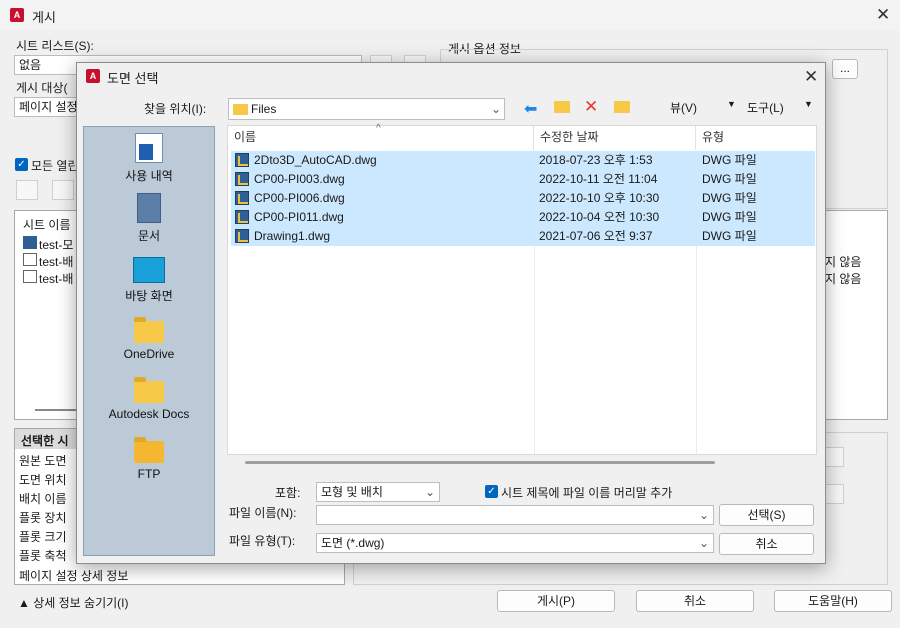  What do you see at coordinates (43, 556) in the screenshot?
I see `details-item: 플롯 축척` at bounding box center [43, 556].